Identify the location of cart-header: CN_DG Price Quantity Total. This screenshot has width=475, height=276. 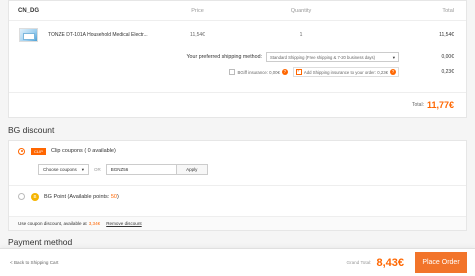
(237, 11).